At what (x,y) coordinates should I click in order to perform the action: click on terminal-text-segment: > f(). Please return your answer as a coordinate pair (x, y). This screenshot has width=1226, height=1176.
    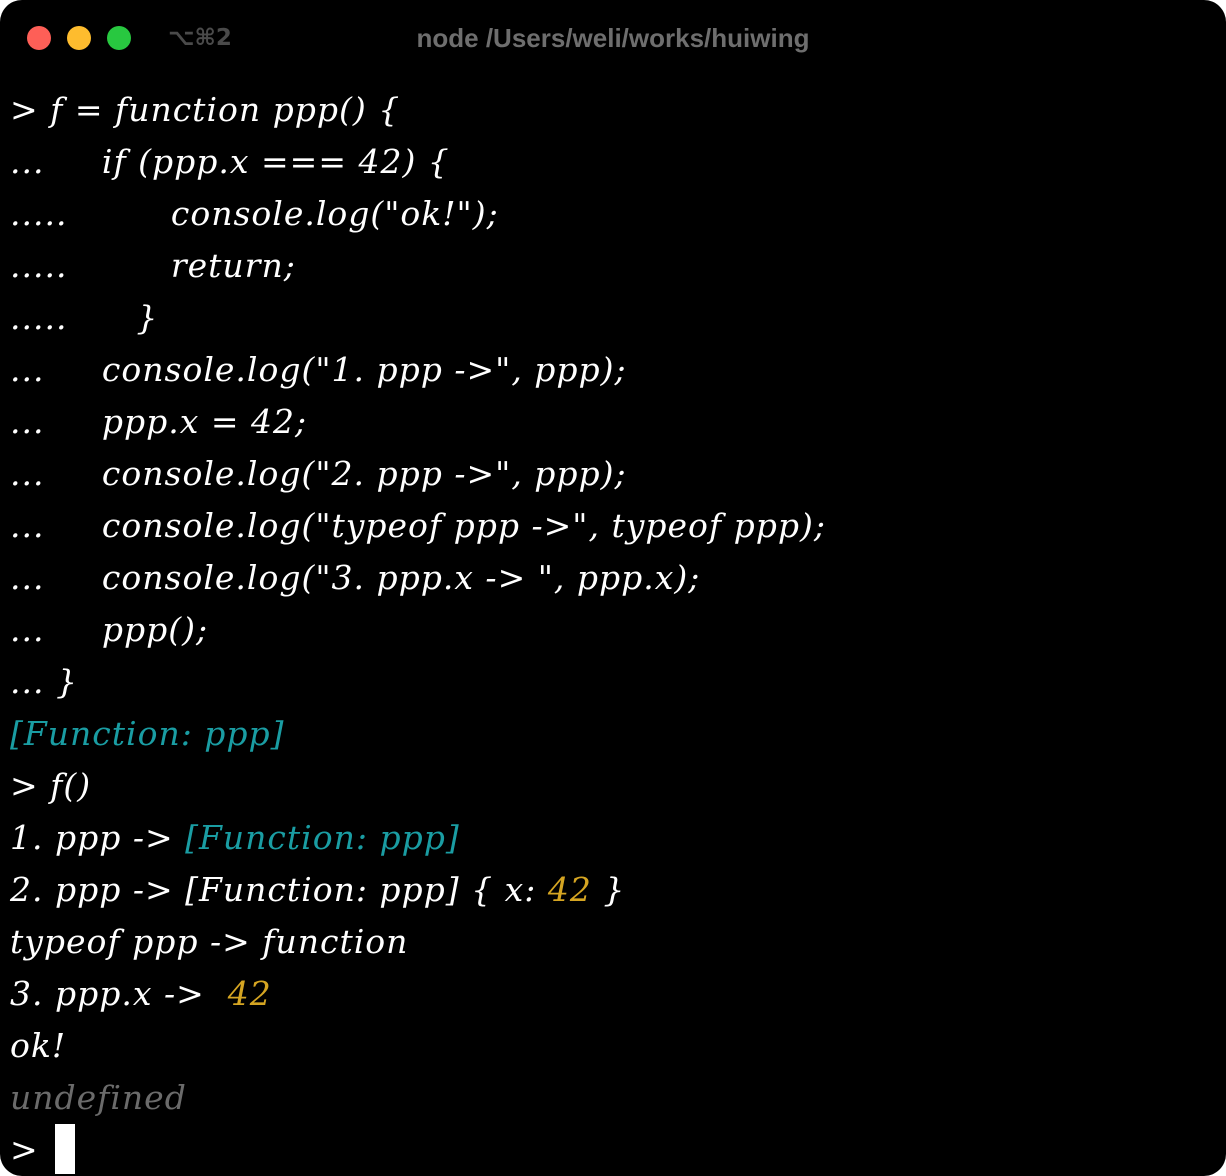
    Looking at the image, I should click on (51, 785).